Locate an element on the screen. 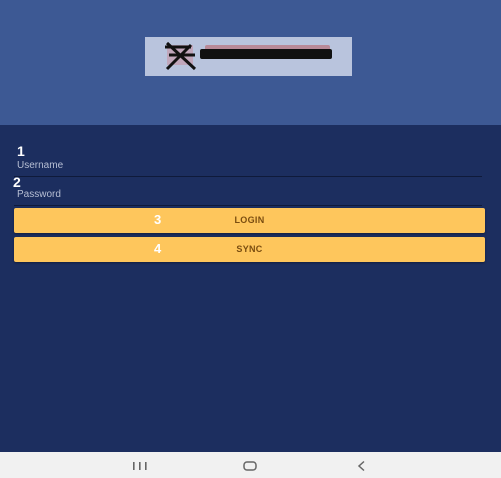 This screenshot has height=478, width=501. home-button is located at coordinates (250, 466).